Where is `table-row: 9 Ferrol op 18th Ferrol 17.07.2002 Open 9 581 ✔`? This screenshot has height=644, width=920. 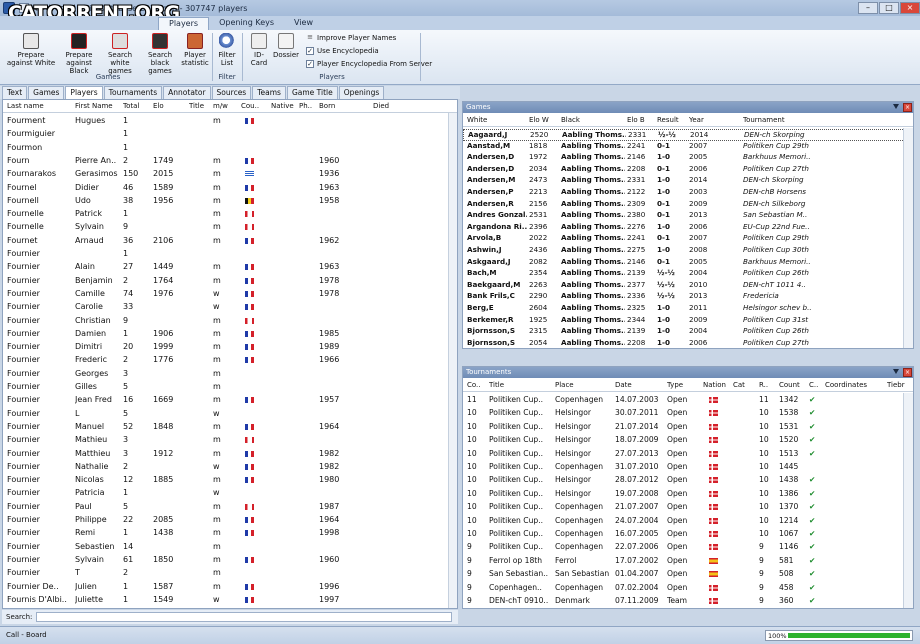
table-row: 9 Ferrol op 18th Ferrol 17.07.2002 Open 9 581 ✔ is located at coordinates (688, 561).